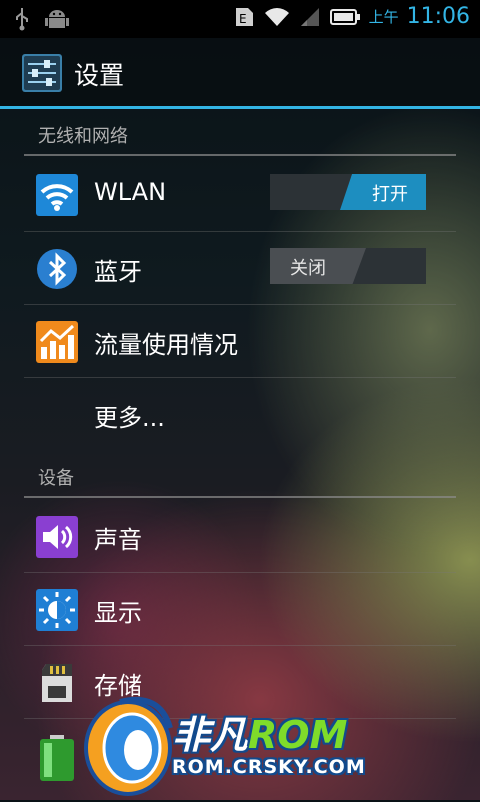 This screenshot has width=480, height=802. What do you see at coordinates (127, 743) in the screenshot?
I see `crsky-logo-icon` at bounding box center [127, 743].